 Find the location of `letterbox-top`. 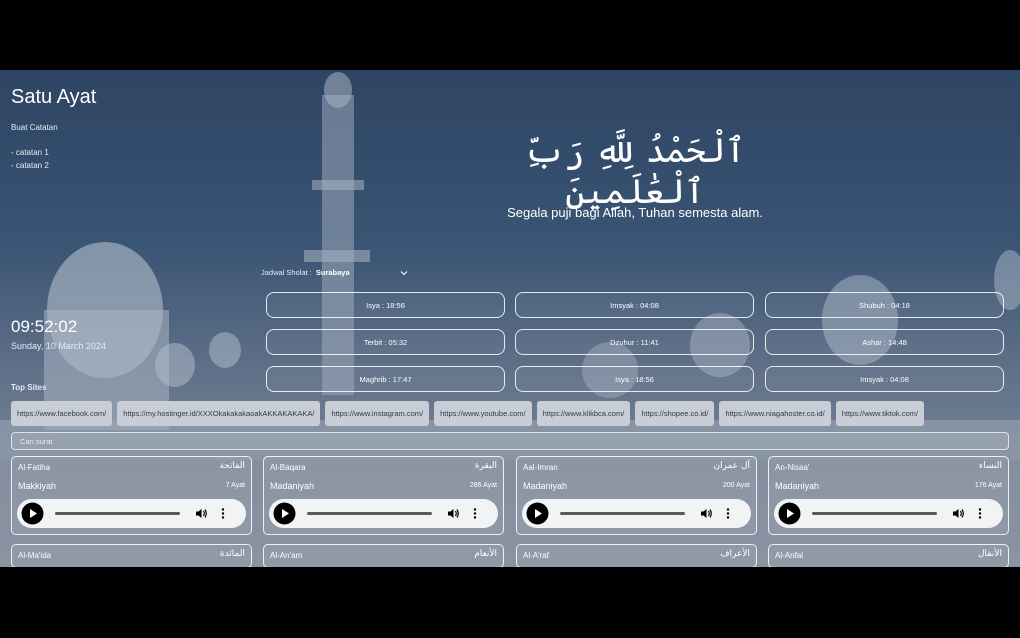

letterbox-top is located at coordinates (510, 35).